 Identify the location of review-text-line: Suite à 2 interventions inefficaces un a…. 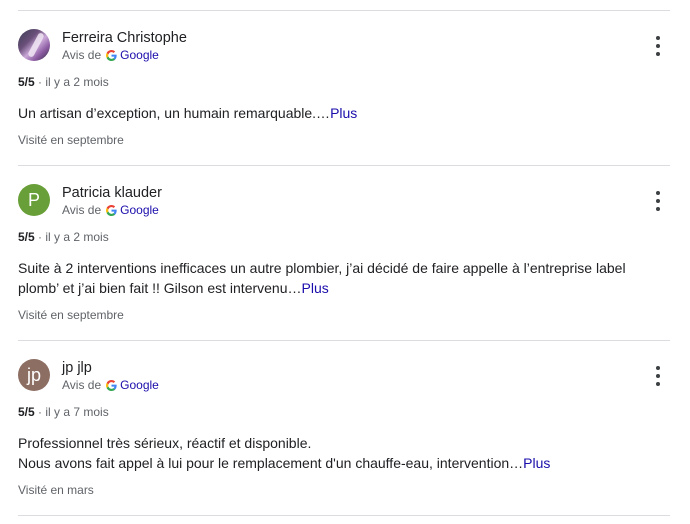
(322, 268).